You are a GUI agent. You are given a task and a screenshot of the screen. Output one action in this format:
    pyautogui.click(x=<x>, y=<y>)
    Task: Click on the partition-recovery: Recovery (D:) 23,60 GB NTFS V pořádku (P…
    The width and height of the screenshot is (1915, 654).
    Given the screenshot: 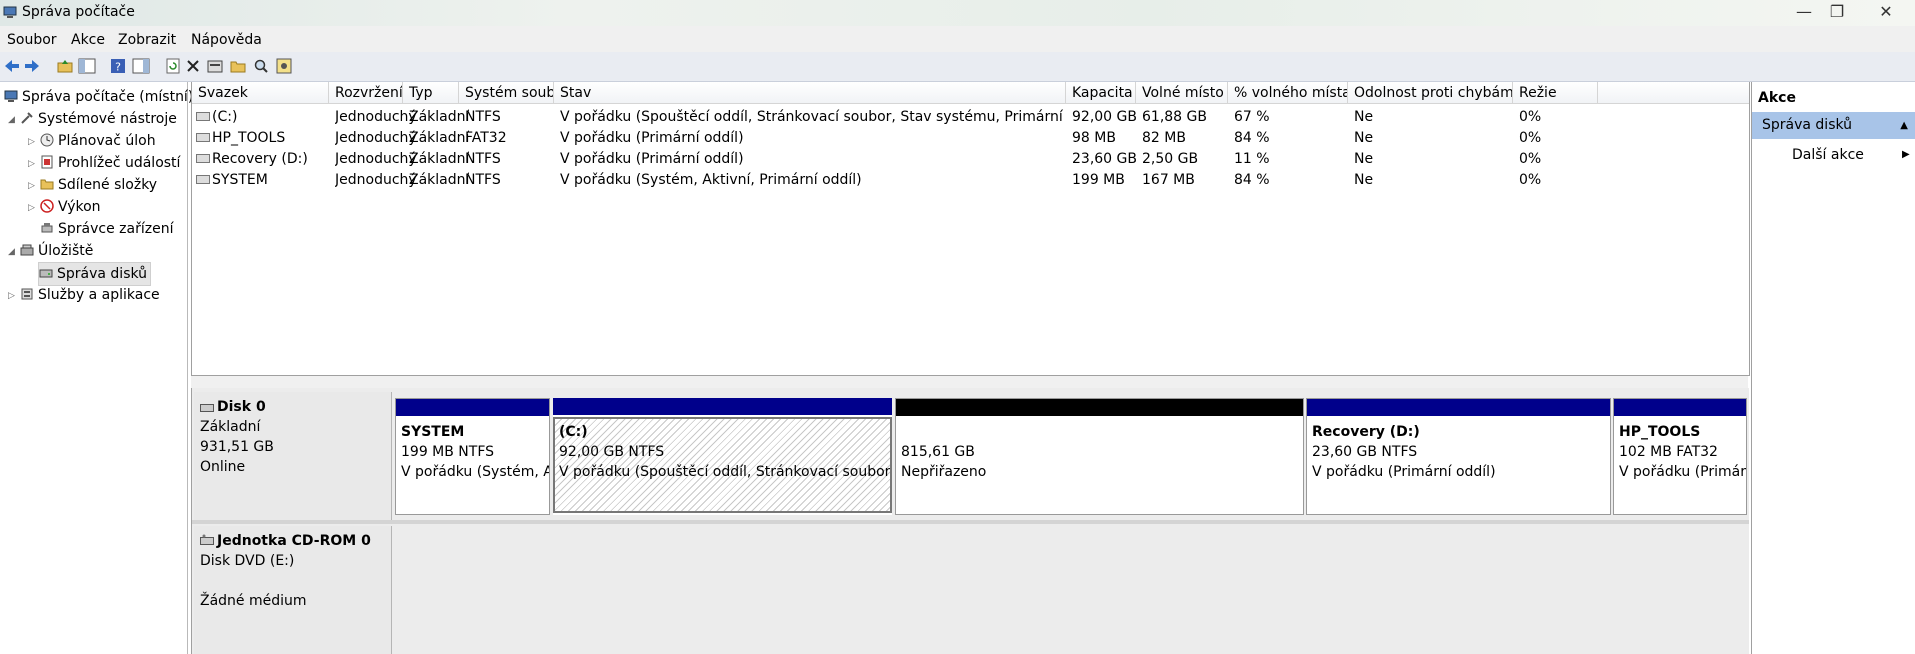 What is the action you would take?
    pyautogui.click(x=1458, y=456)
    